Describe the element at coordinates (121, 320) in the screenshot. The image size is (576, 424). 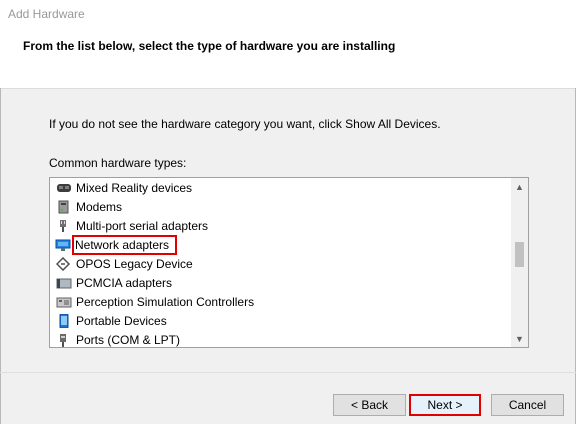
I see `list-item-label: Portable Devices` at that location.